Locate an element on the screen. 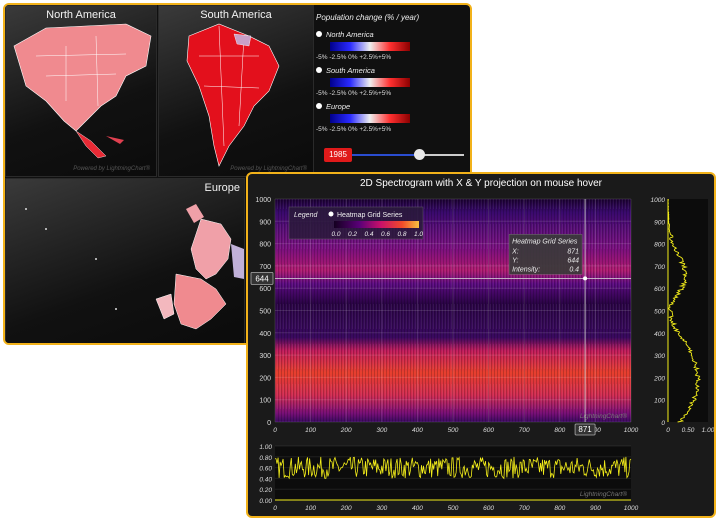  south-america-title: South America is located at coordinates (236, 15).